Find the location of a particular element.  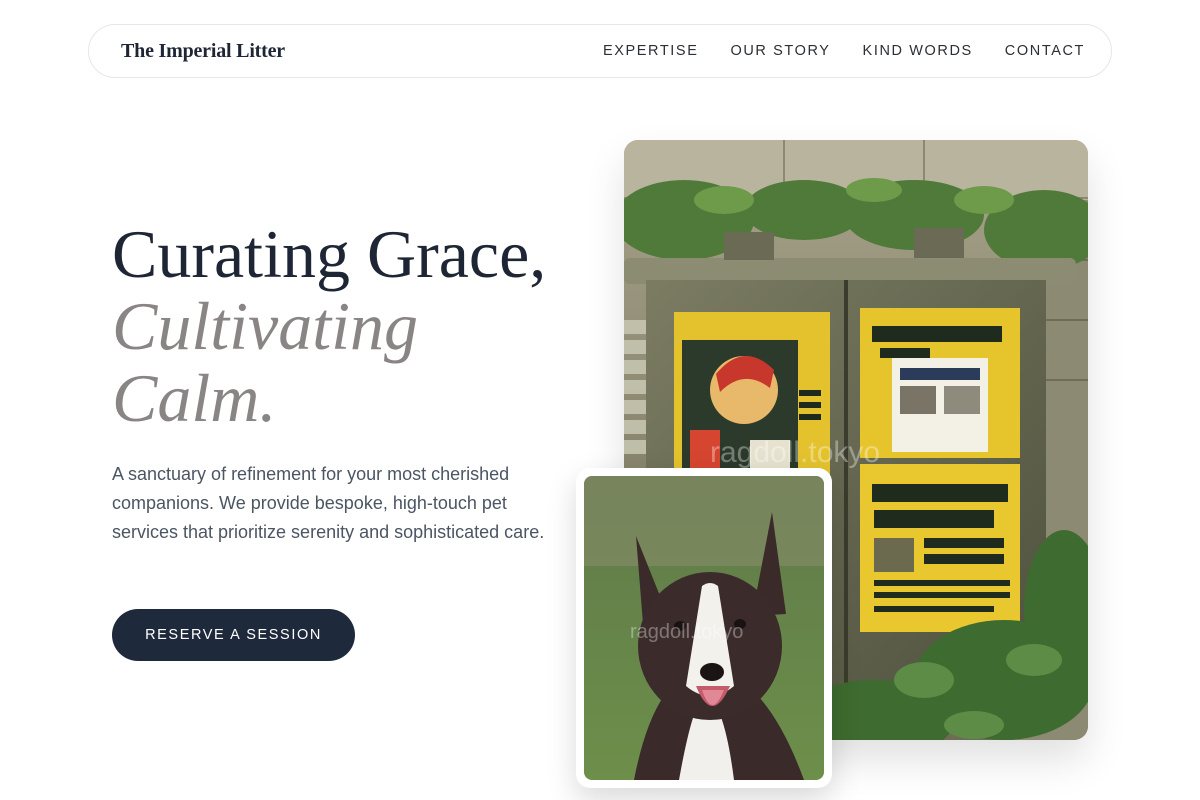

dog-photo-card: ragdoll.tokyo is located at coordinates (704, 628).